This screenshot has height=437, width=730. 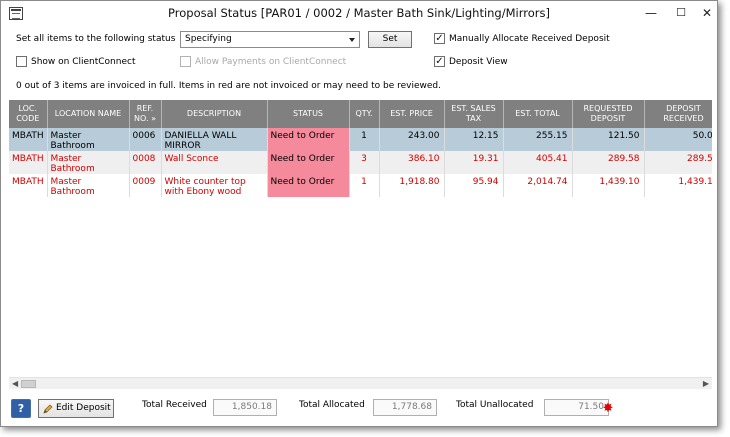 I want to click on deposit-view-checkbox: ✓, so click(x=439, y=61).